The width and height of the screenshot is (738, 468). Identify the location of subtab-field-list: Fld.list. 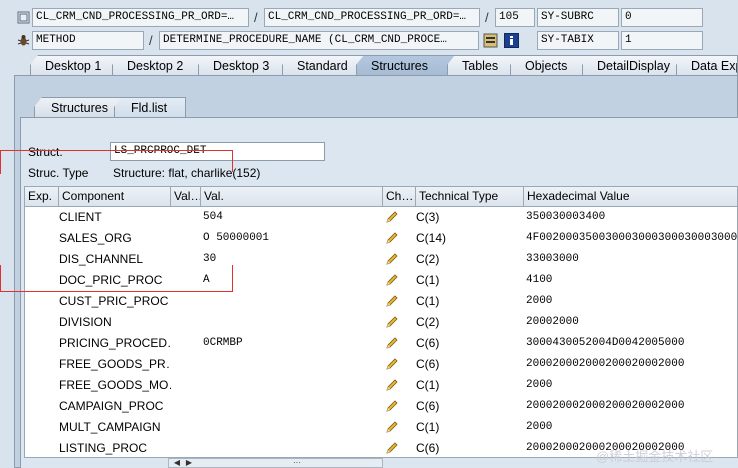
(150, 107).